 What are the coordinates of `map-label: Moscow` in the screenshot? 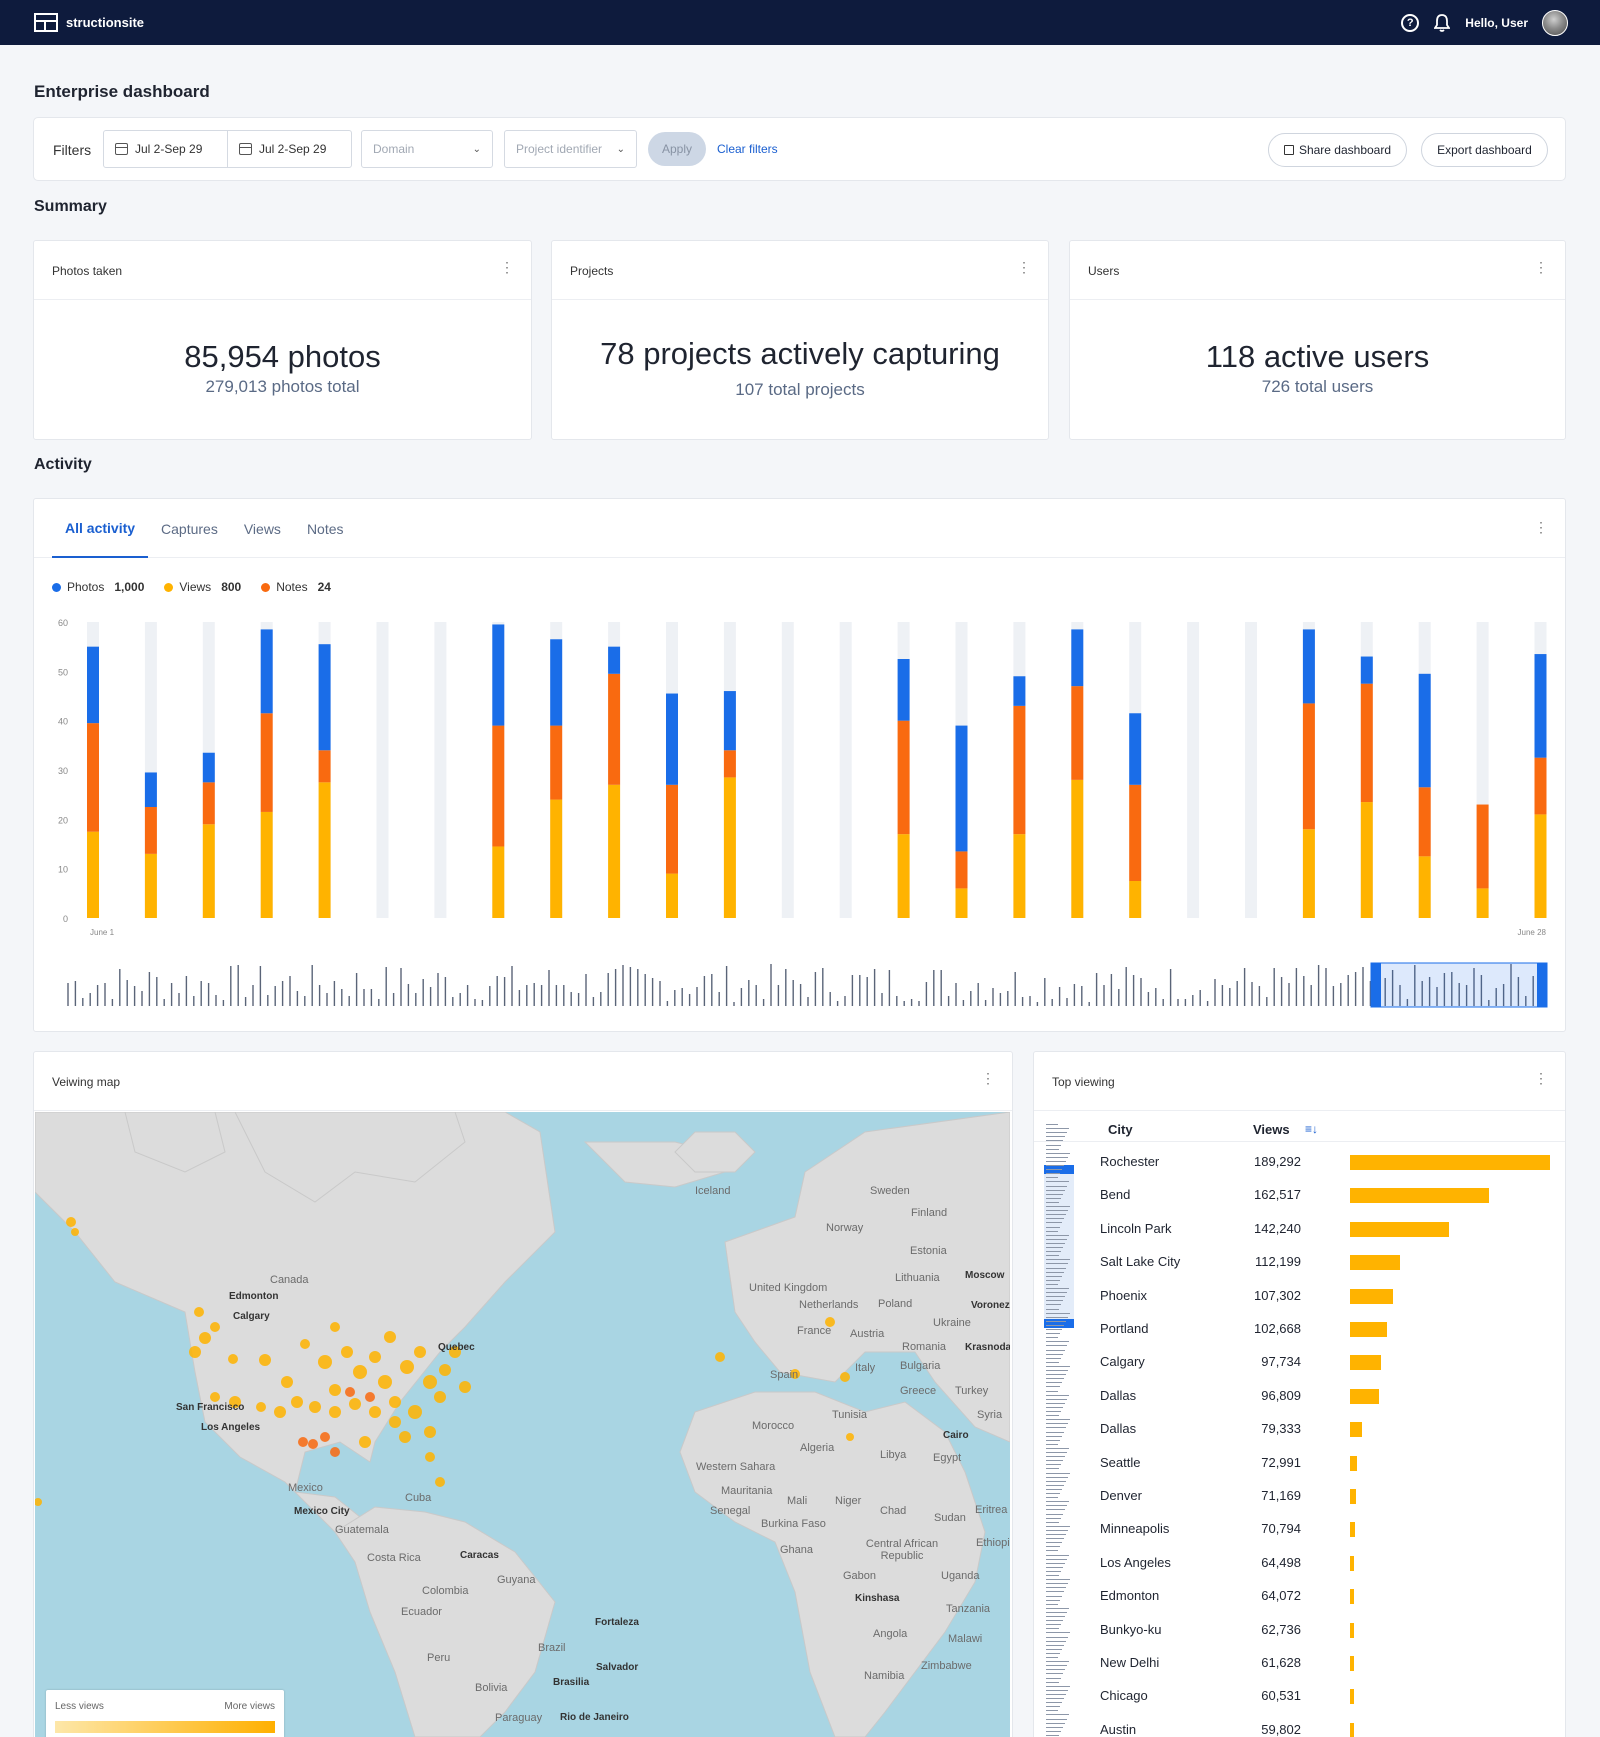 It's located at (985, 1275).